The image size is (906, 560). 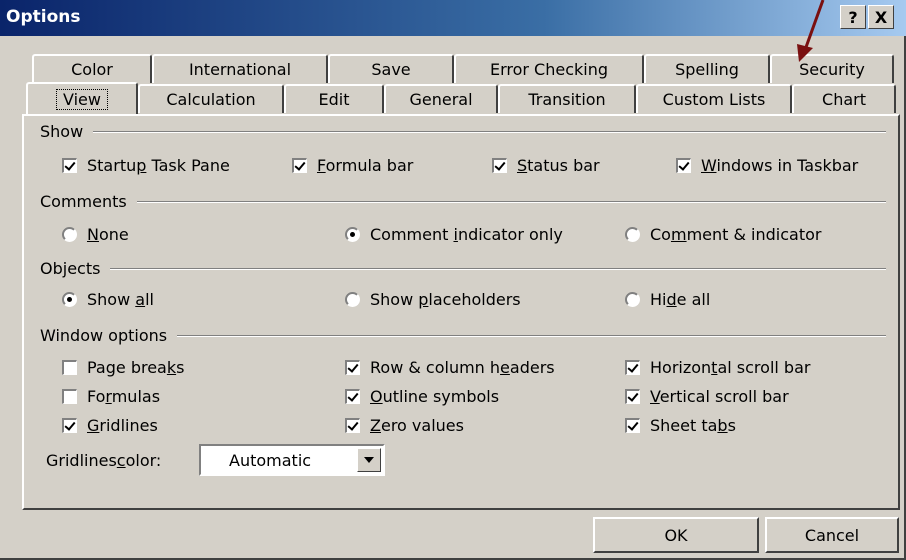 What do you see at coordinates (62, 131) in the screenshot?
I see `group-title: Show` at bounding box center [62, 131].